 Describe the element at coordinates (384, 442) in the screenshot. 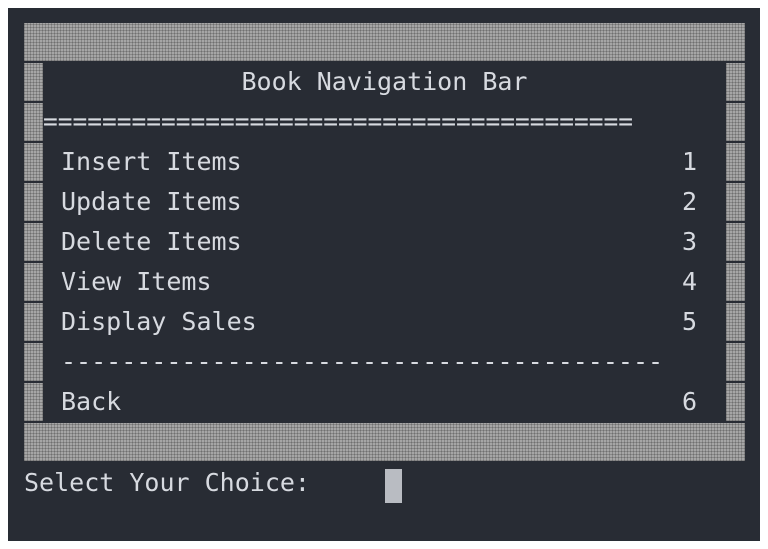

I see `menu-bottom-border` at that location.